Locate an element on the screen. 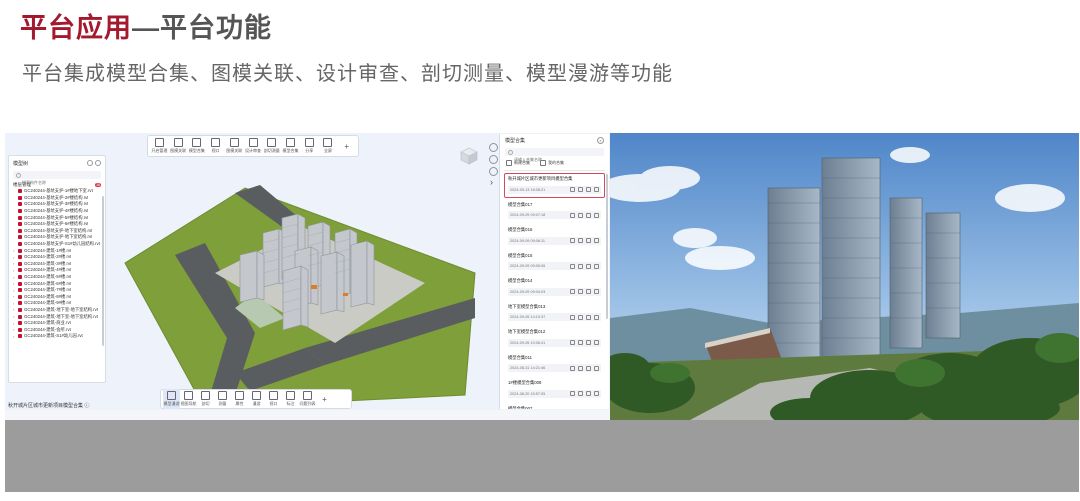 Image resolution: width=1080 pixels, height=501 pixels. collection-item: 模型合集015 2024-09-09 09:05:06 is located at coordinates (554, 261).